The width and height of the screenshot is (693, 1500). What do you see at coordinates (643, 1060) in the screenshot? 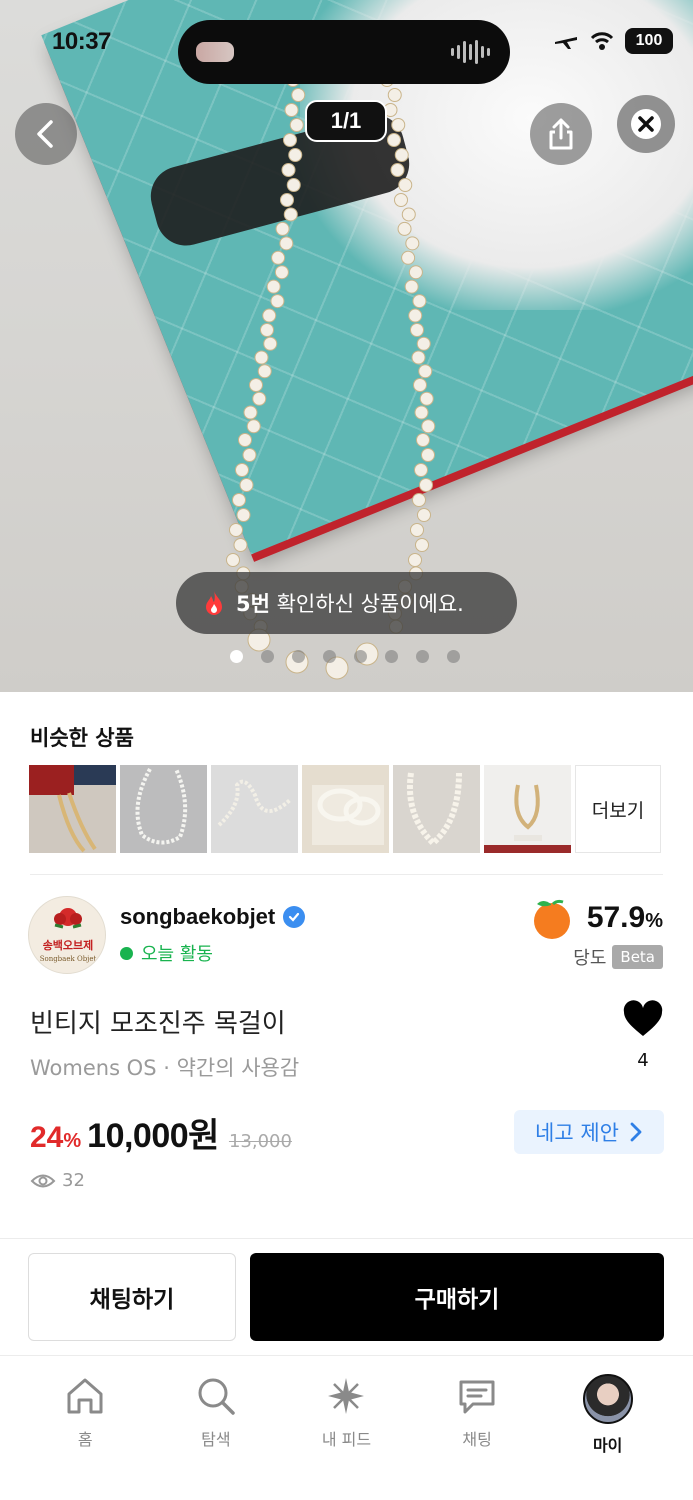
I see `like-count: 4` at bounding box center [643, 1060].